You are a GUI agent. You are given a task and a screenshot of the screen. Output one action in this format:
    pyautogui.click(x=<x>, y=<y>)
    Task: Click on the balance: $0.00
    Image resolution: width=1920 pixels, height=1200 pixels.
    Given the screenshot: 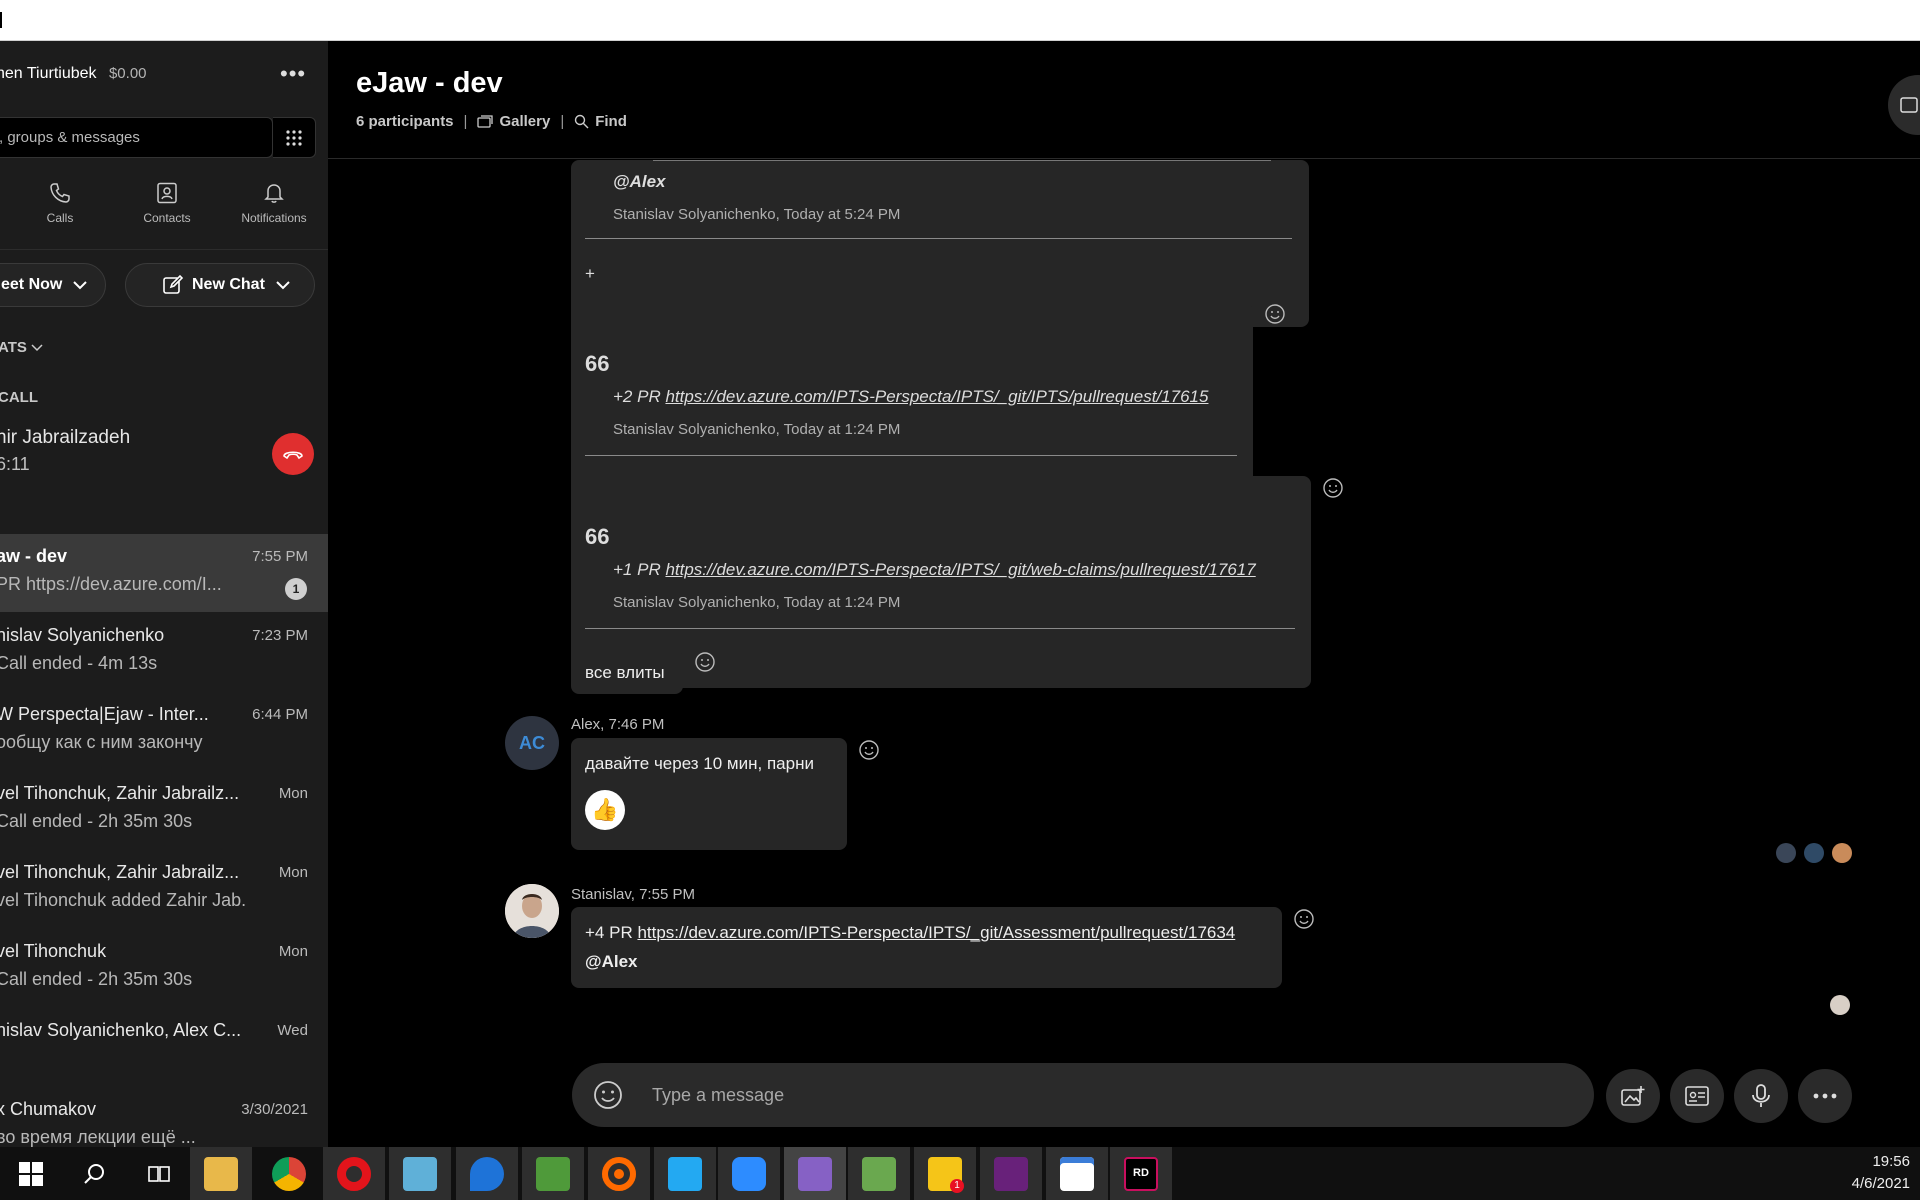 What is the action you would take?
    pyautogui.click(x=127, y=73)
    